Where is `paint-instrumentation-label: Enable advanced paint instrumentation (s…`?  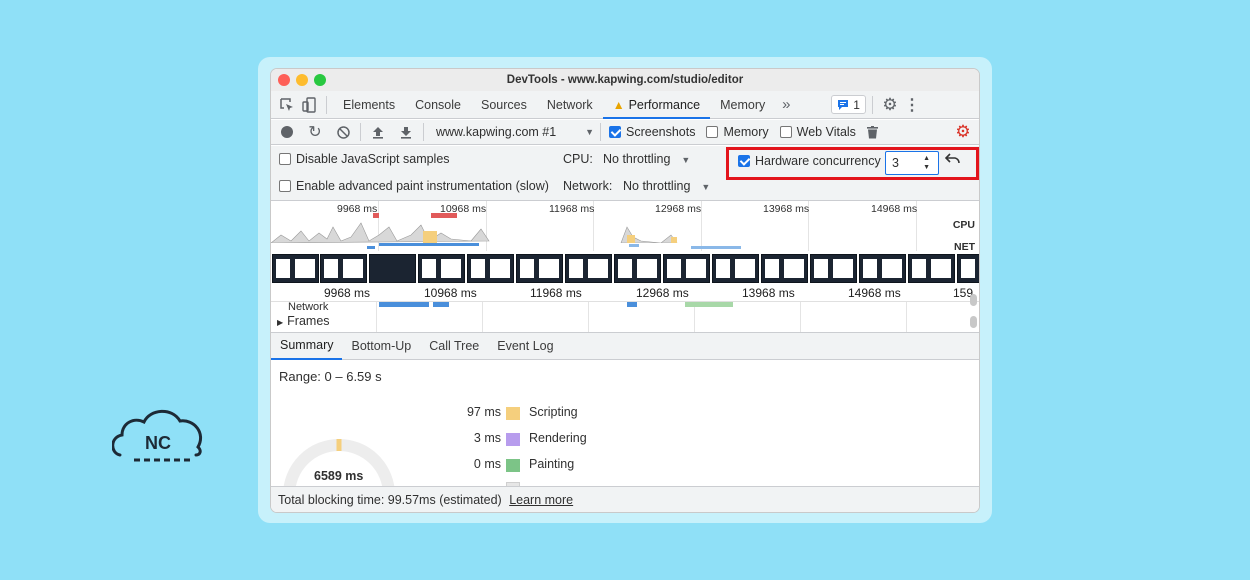
paint-instrumentation-label: Enable advanced paint instrumentation (s… is located at coordinates (422, 186).